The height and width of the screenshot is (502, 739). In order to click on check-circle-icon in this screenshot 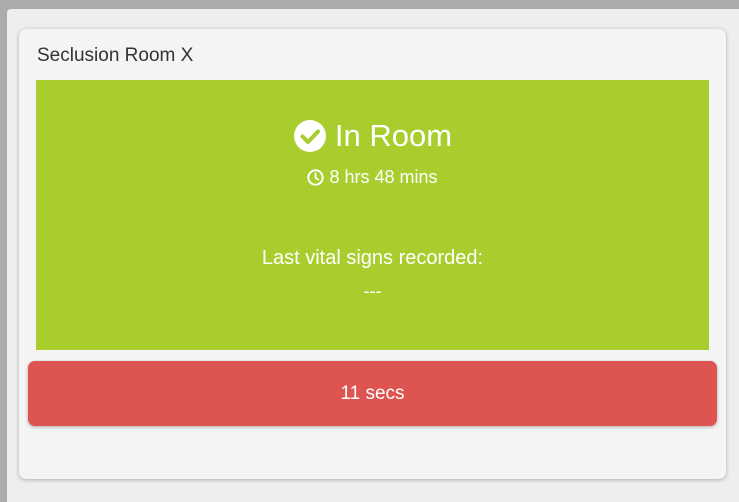, I will do `click(309, 136)`.